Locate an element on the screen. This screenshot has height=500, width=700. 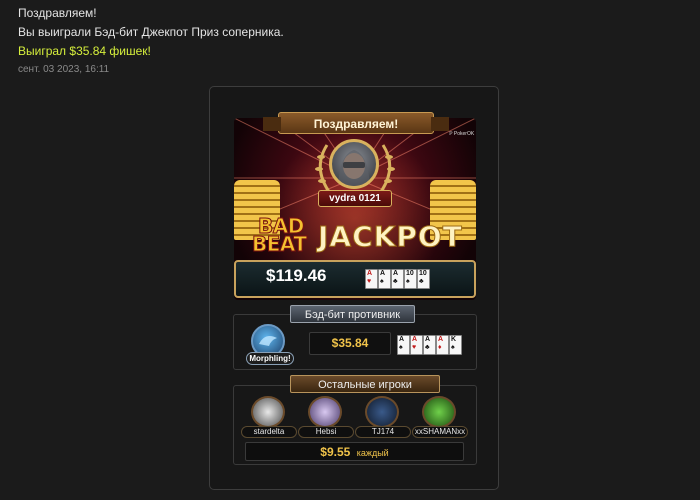
player-name: Hebsi is located at coordinates (326, 432).